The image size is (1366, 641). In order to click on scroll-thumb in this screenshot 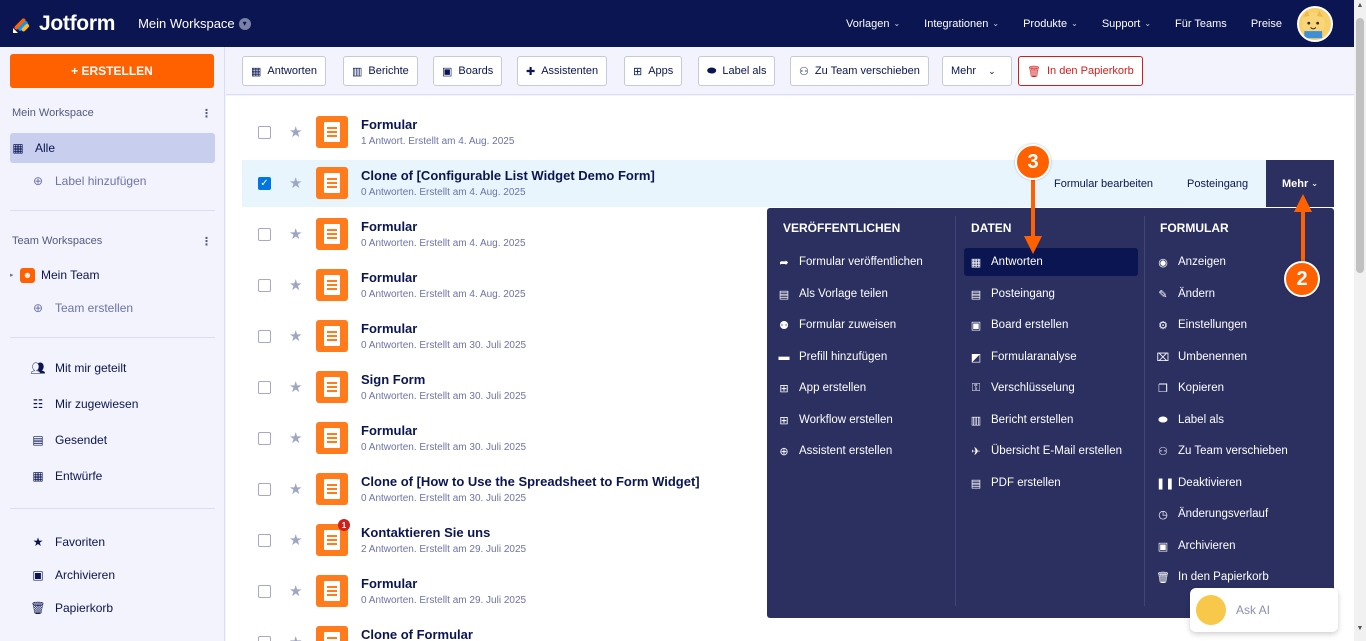, I will do `click(1360, 145)`.